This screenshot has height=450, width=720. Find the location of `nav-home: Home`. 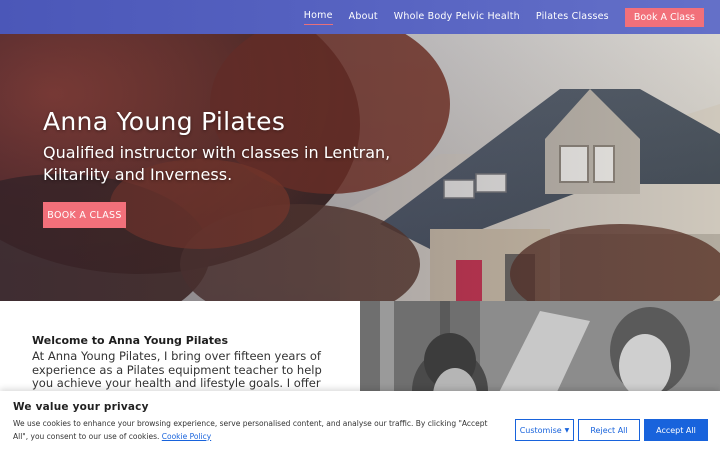

nav-home: Home is located at coordinates (318, 17).